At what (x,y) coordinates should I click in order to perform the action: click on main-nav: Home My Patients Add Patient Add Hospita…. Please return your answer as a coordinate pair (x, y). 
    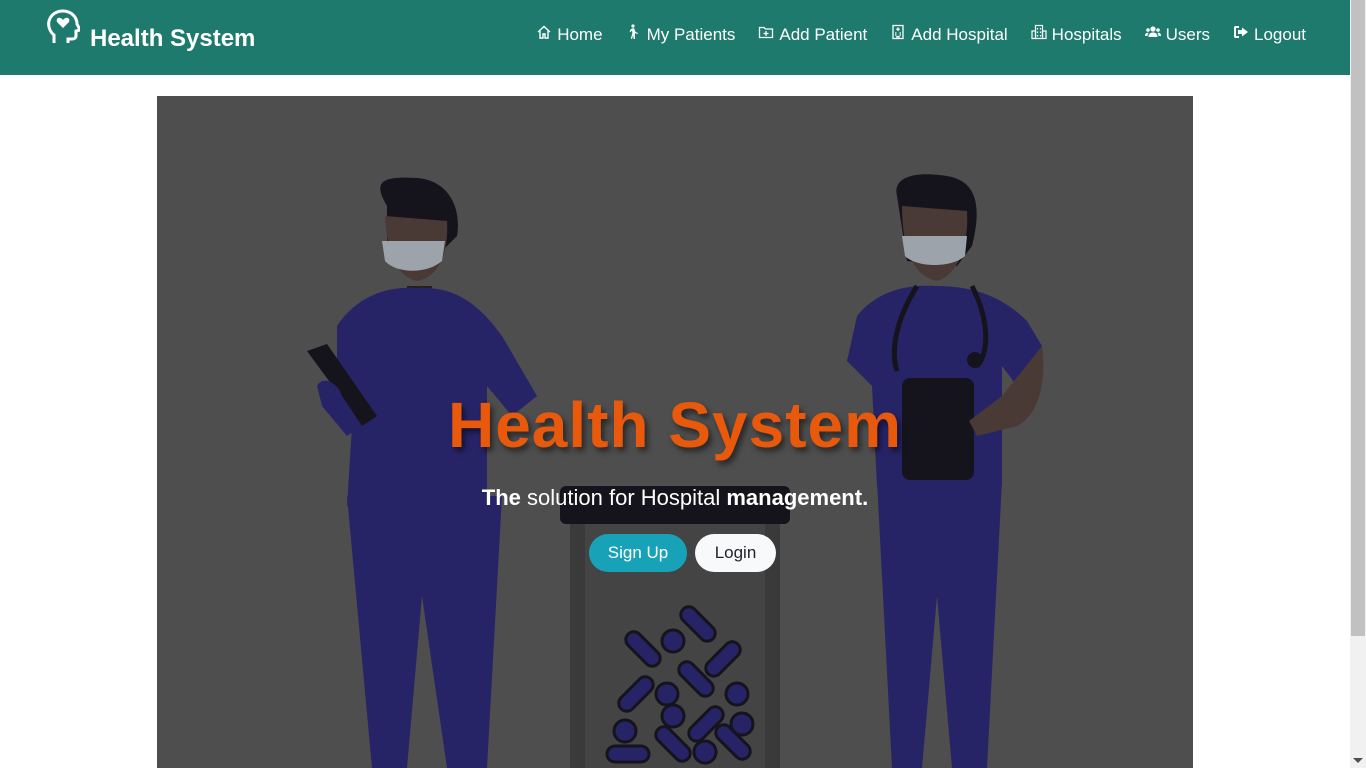
    Looking at the image, I should click on (921, 34).